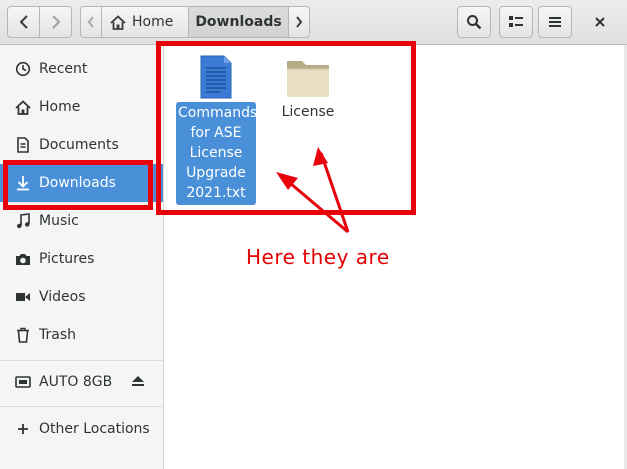 This screenshot has width=627, height=469. What do you see at coordinates (318, 257) in the screenshot?
I see `annotation-text: Here they are` at bounding box center [318, 257].